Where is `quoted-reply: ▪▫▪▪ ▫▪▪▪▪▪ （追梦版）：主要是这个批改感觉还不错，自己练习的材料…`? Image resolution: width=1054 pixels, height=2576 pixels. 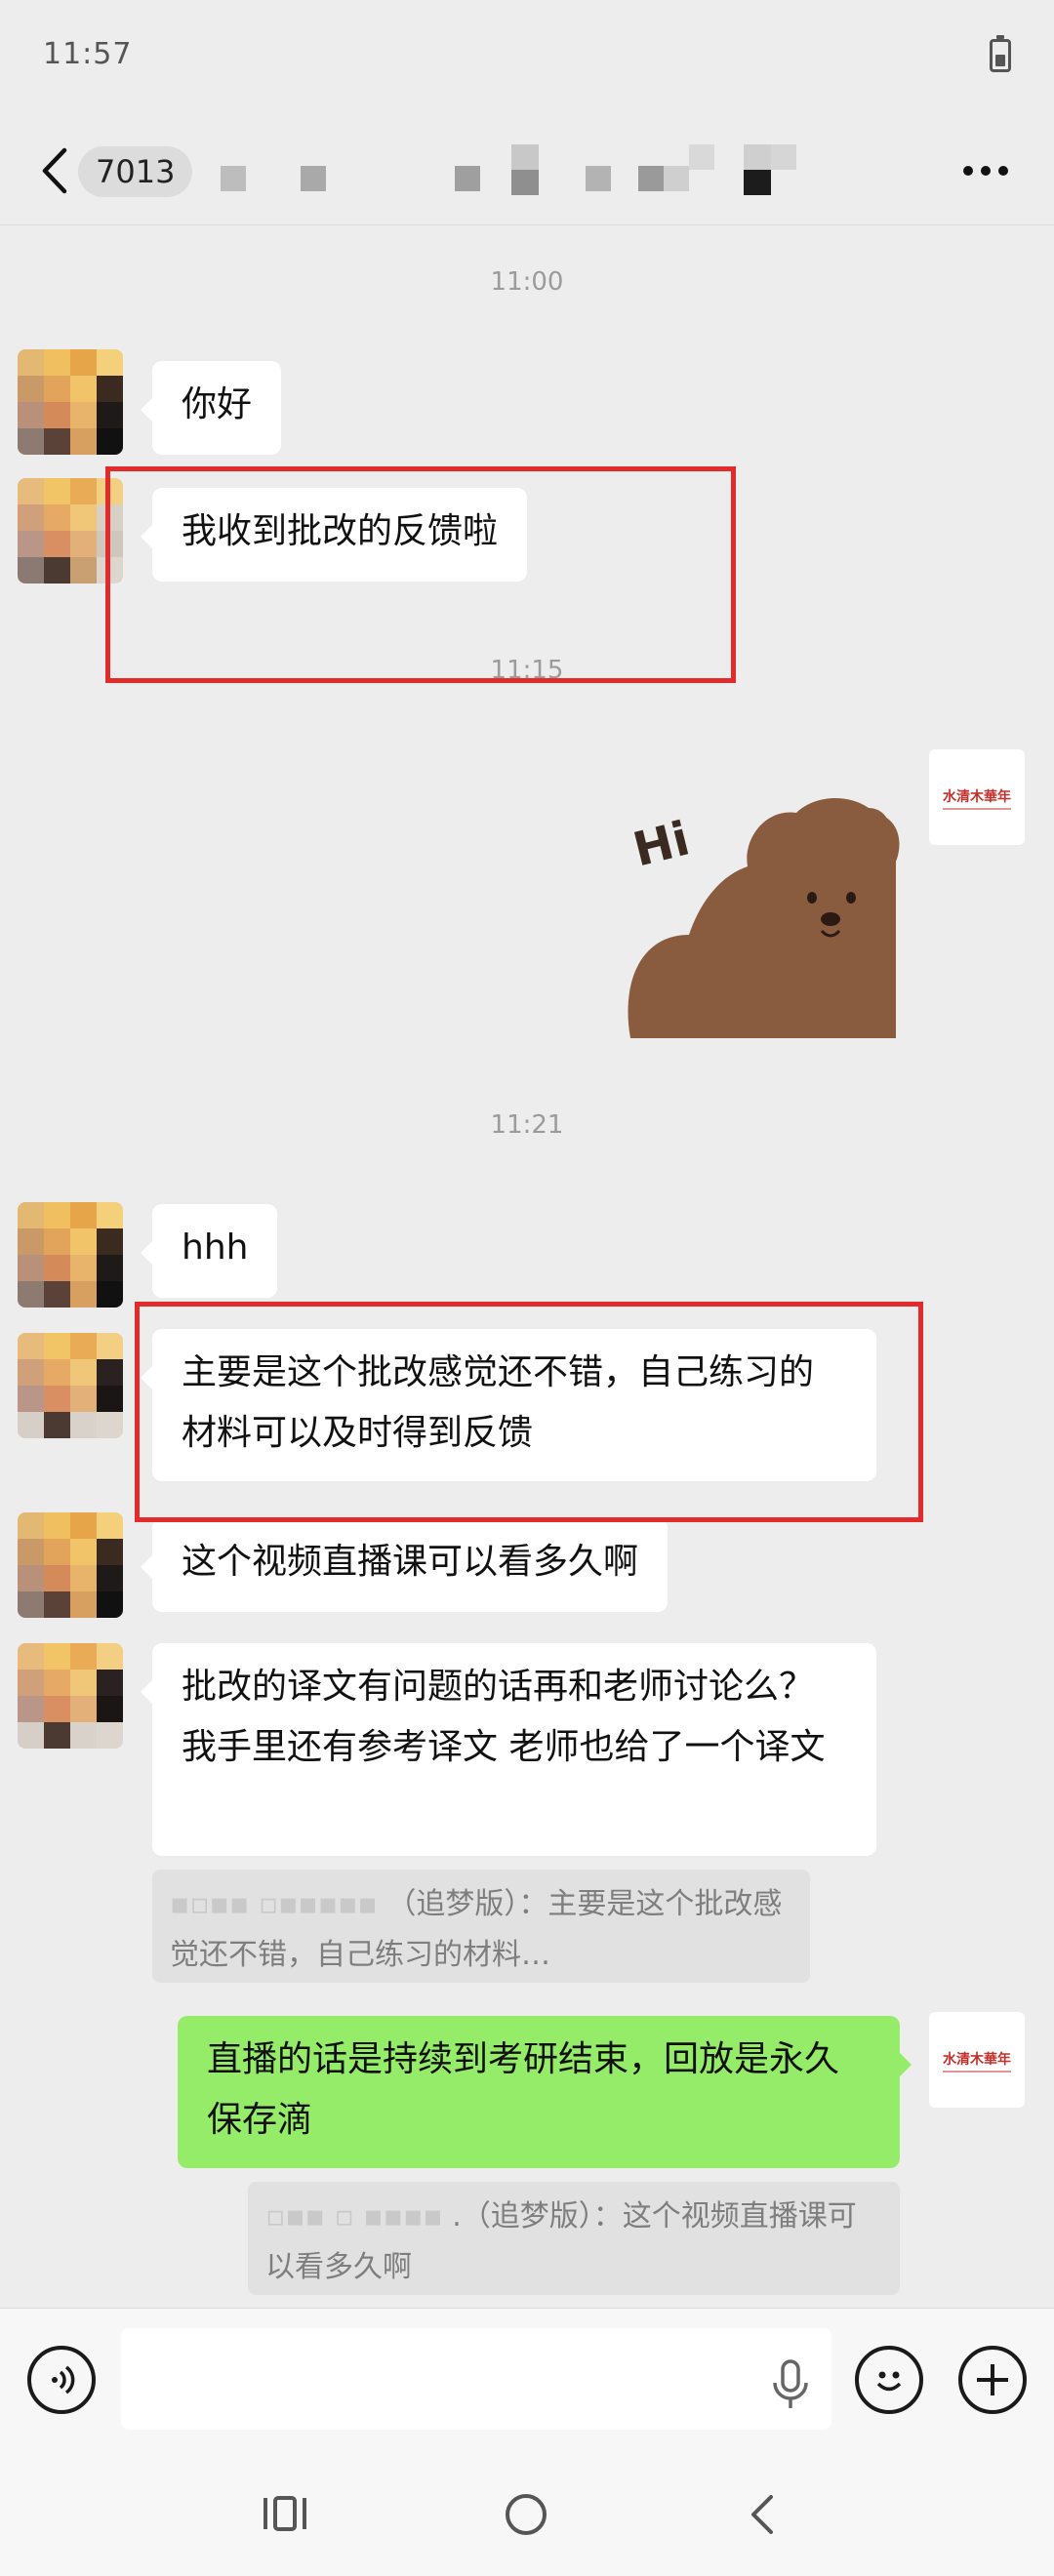
quoted-reply: ▪▫▪▪ ▫▪▪▪▪▪ （追梦版）：主要是这个批改感觉还不错，自己练习的材料… is located at coordinates (481, 1926).